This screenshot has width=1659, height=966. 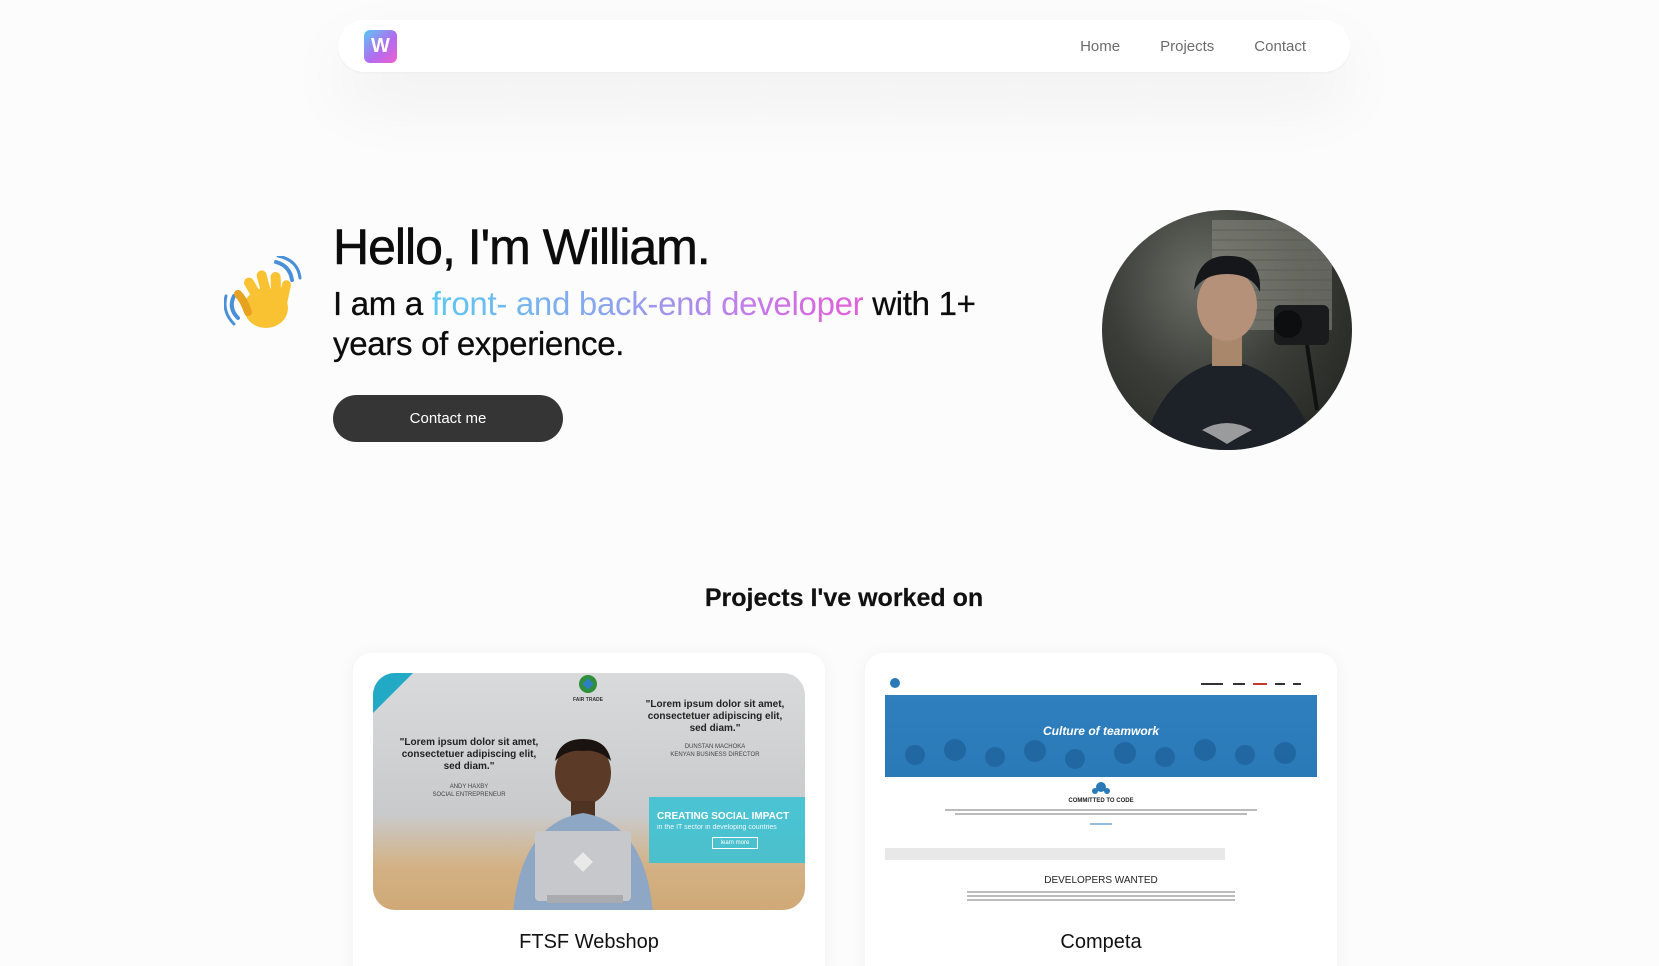 I want to click on nav-link-home: Home, so click(x=1100, y=46).